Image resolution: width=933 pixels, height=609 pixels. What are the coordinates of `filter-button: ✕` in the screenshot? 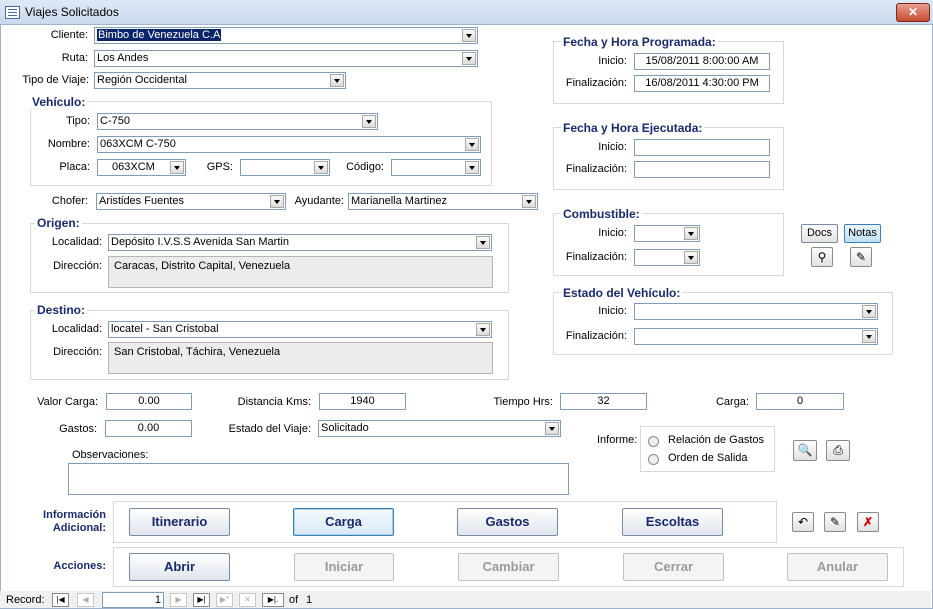 It's located at (247, 600).